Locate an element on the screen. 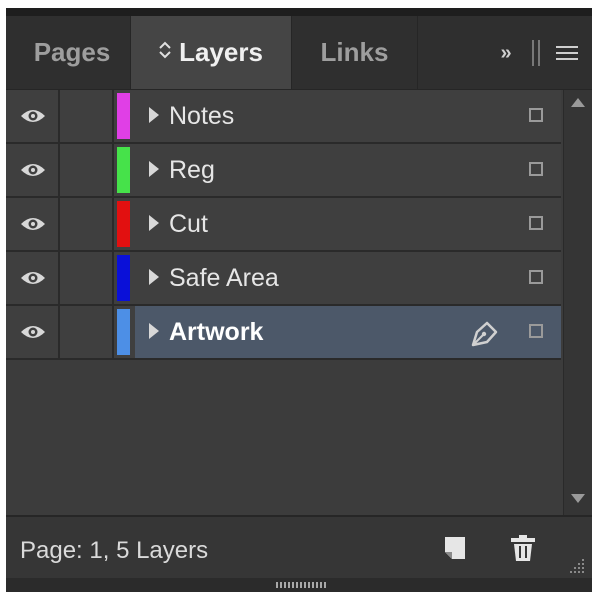 Image resolution: width=592 pixels, height=592 pixels. resize-handle is located at coordinates (301, 585).